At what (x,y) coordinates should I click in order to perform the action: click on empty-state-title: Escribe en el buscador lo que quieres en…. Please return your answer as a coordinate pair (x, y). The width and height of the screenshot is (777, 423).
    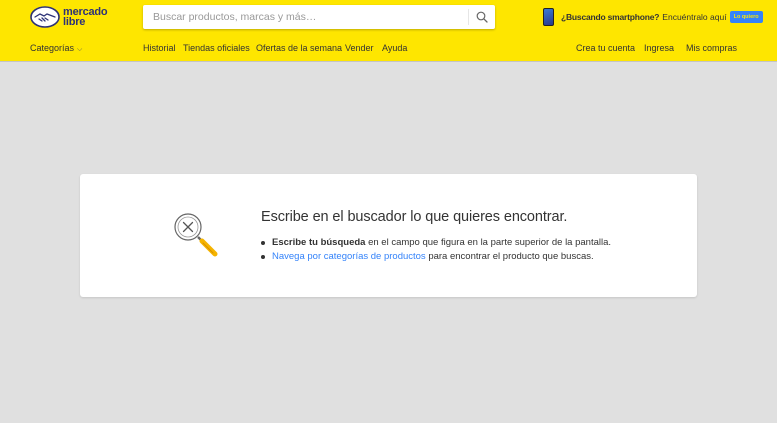
    Looking at the image, I should click on (414, 217).